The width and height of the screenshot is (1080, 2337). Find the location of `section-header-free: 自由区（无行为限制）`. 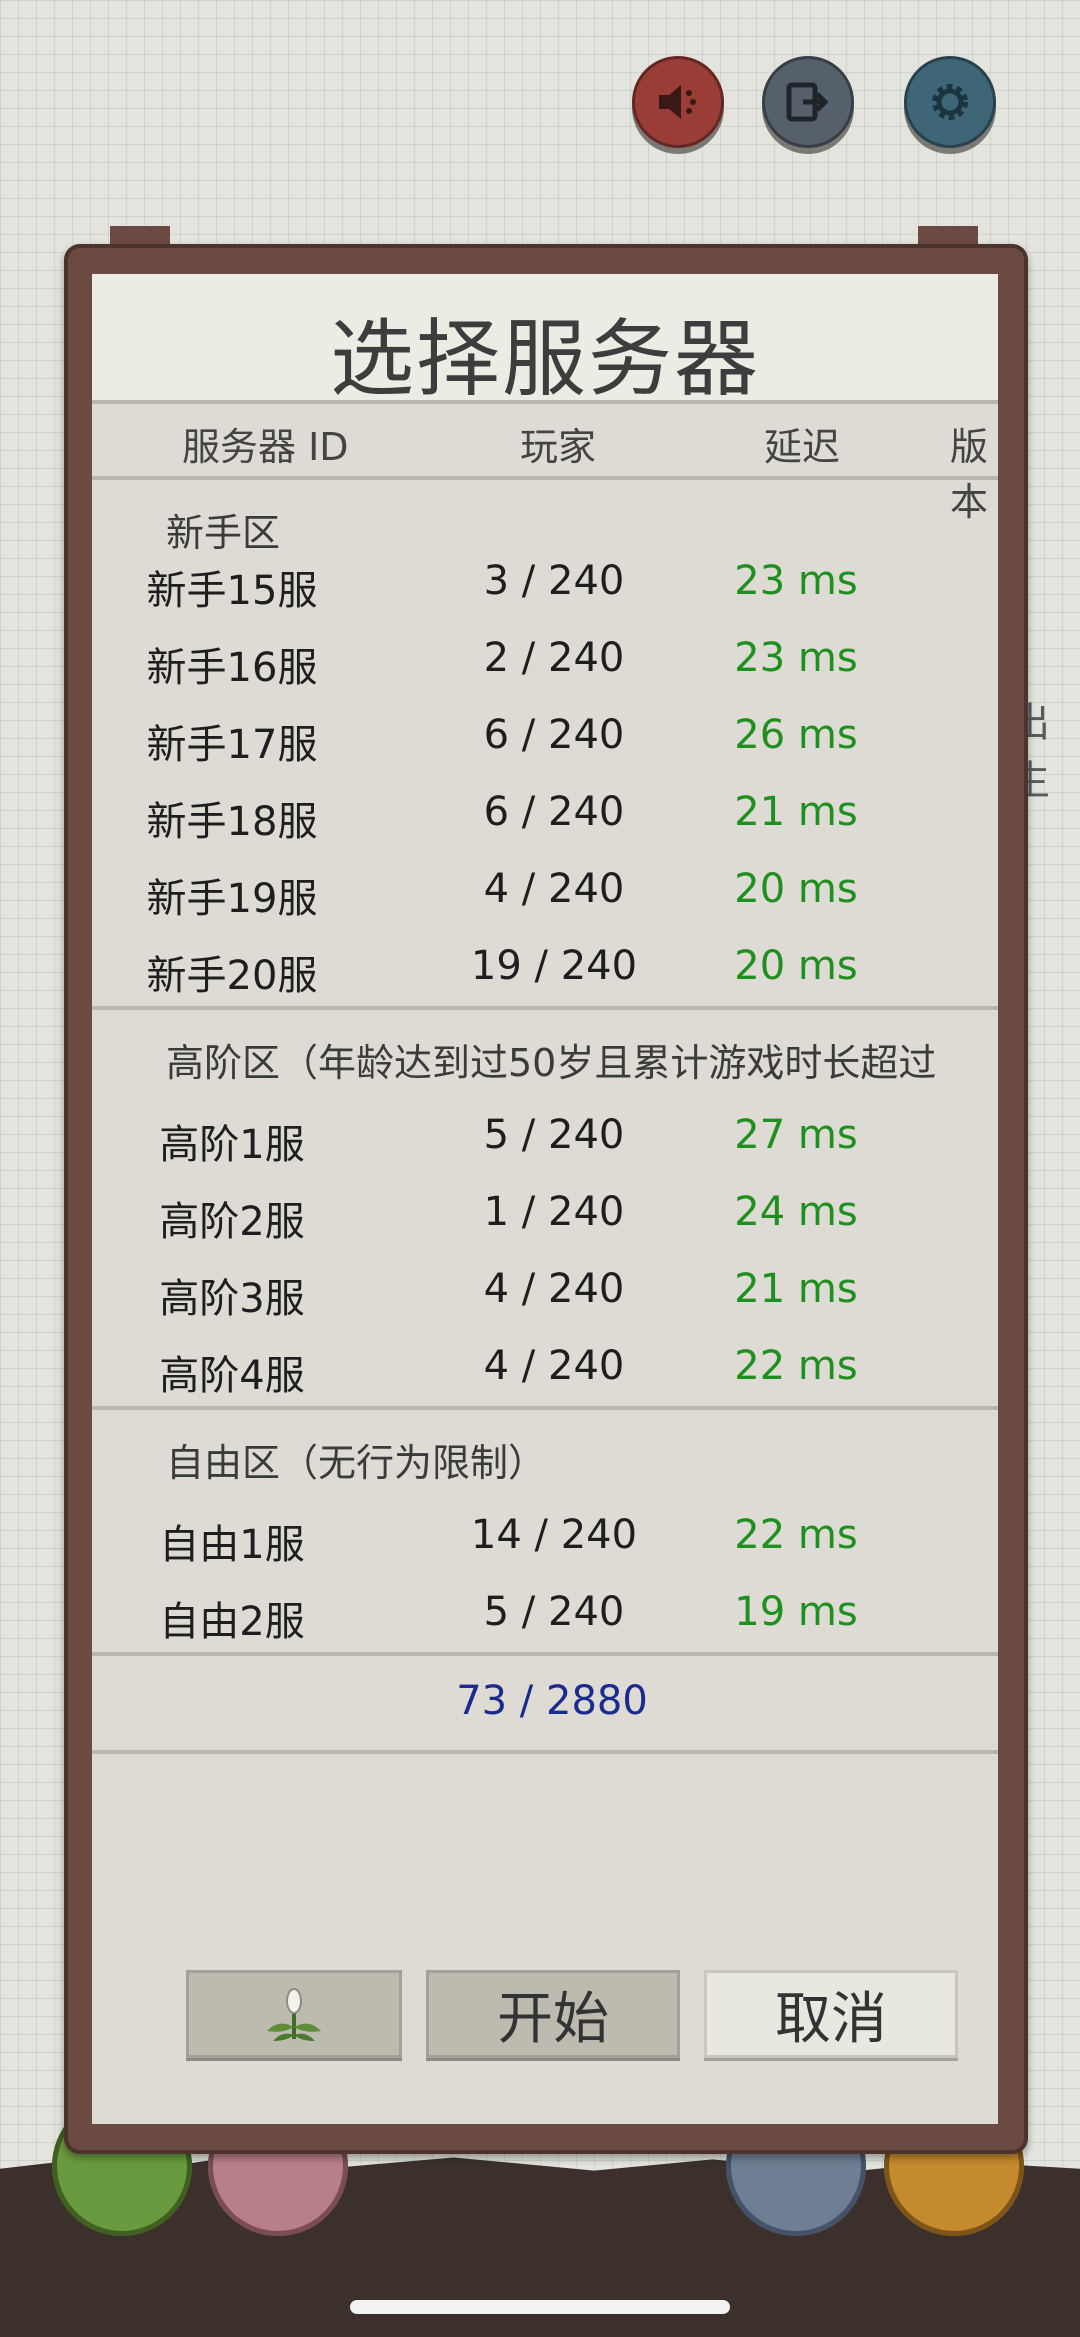

section-header-free: 自由区（无行为限制） is located at coordinates (545, 1454).